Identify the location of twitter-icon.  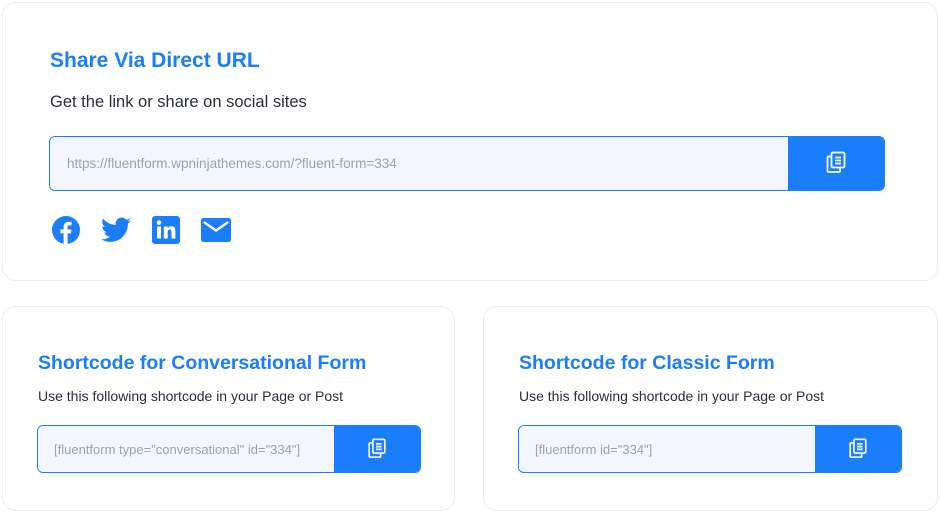
(116, 232).